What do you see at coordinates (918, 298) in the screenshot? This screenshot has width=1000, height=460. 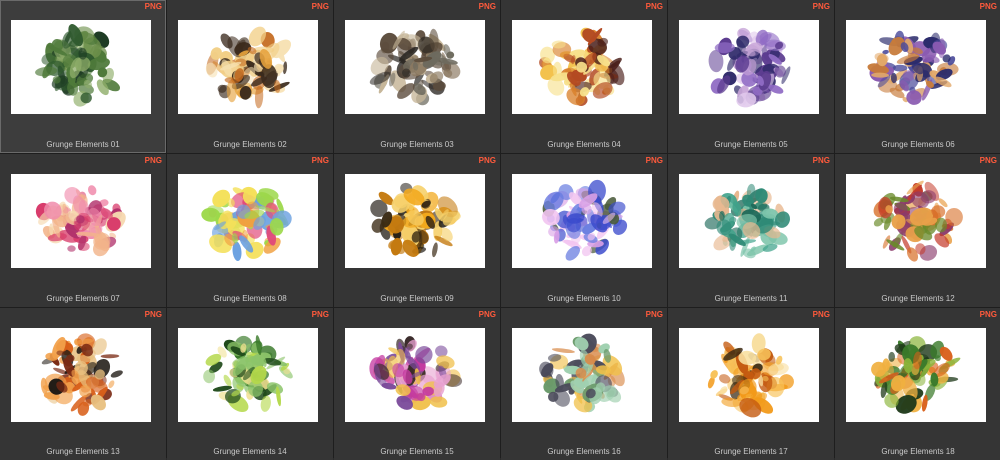 I see `thumbnail-filename: Grunge Elements 12` at bounding box center [918, 298].